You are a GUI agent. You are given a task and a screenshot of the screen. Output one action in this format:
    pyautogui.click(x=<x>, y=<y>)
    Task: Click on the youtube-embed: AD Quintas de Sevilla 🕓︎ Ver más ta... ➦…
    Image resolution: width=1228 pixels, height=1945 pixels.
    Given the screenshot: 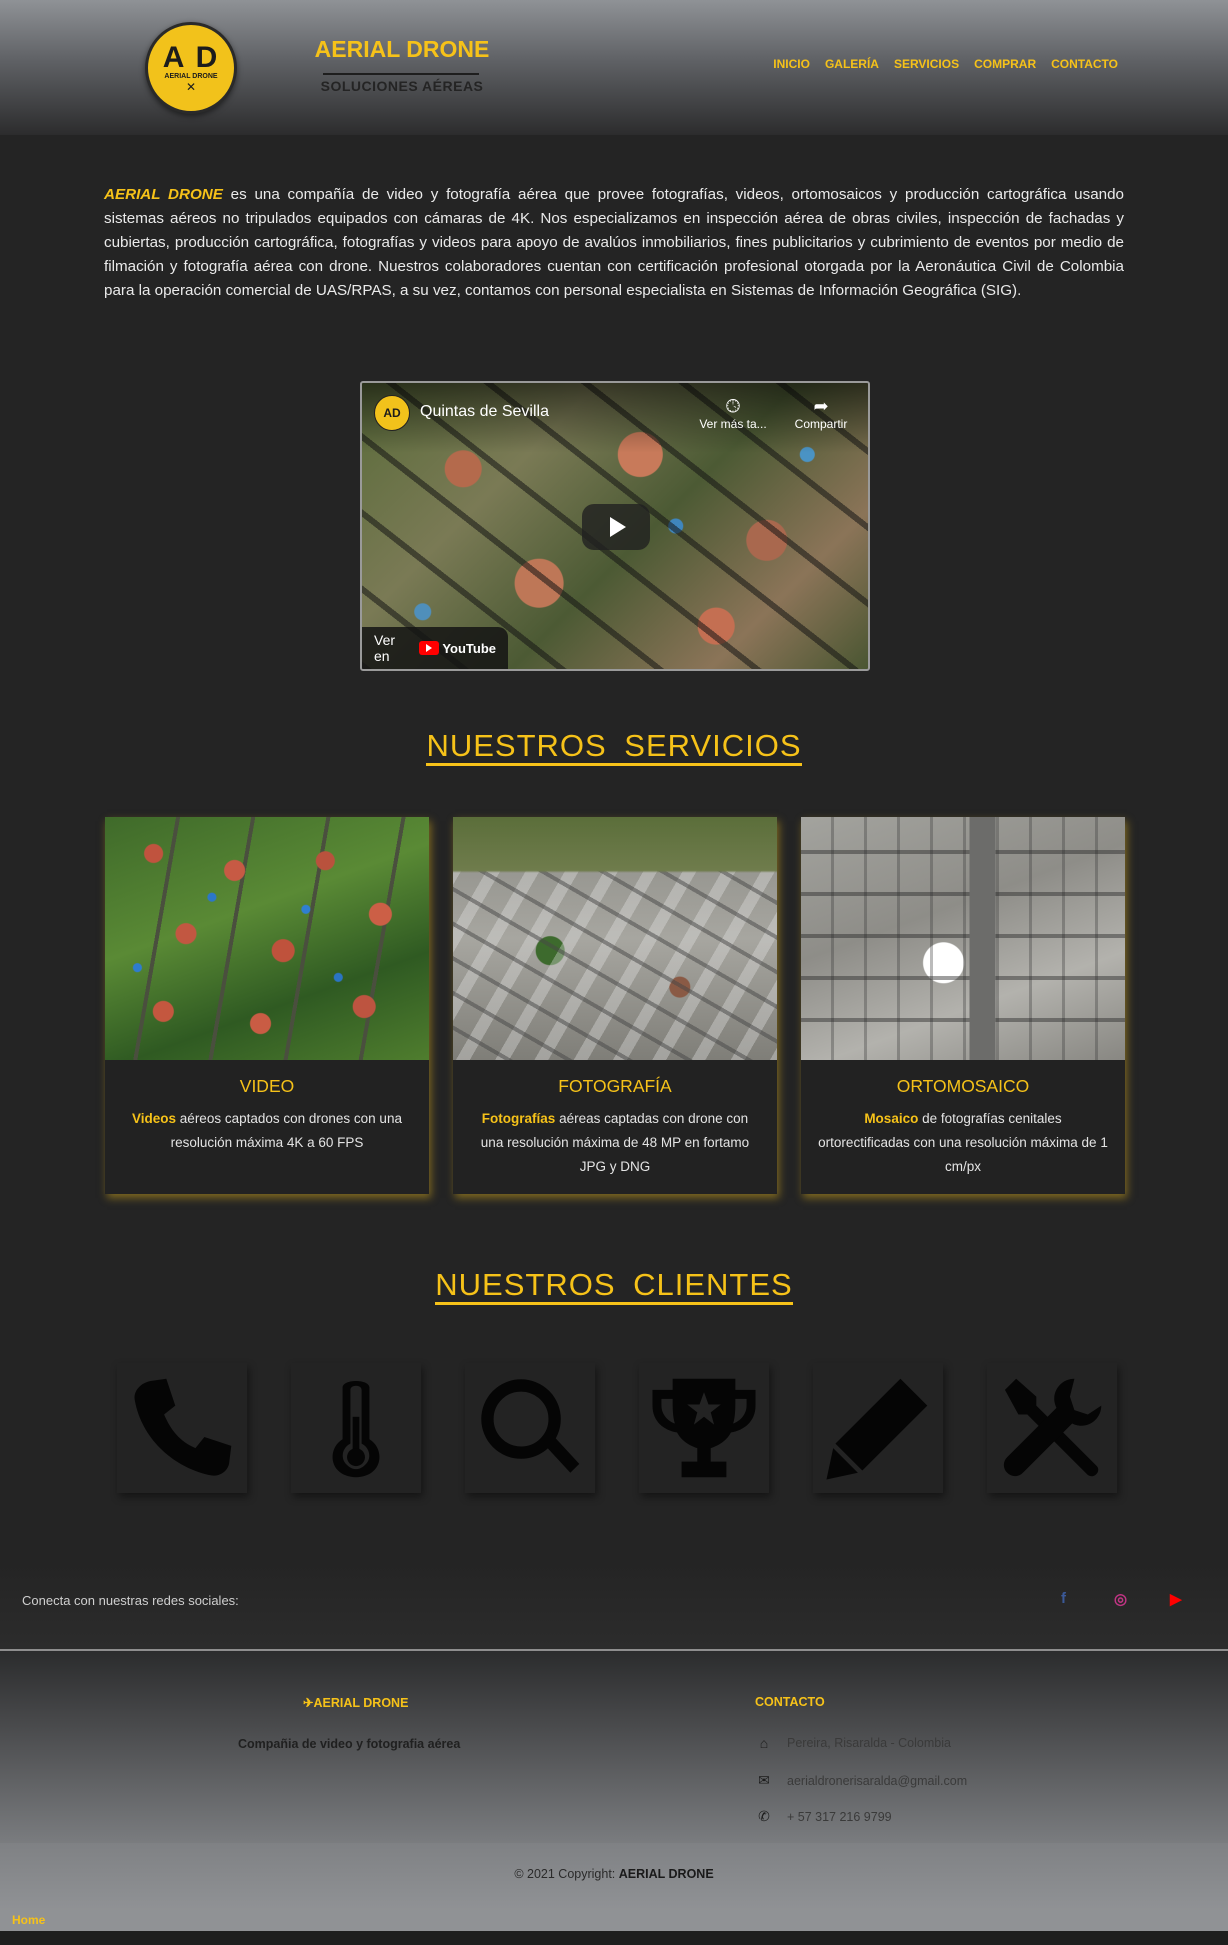 What is the action you would take?
    pyautogui.click(x=615, y=526)
    